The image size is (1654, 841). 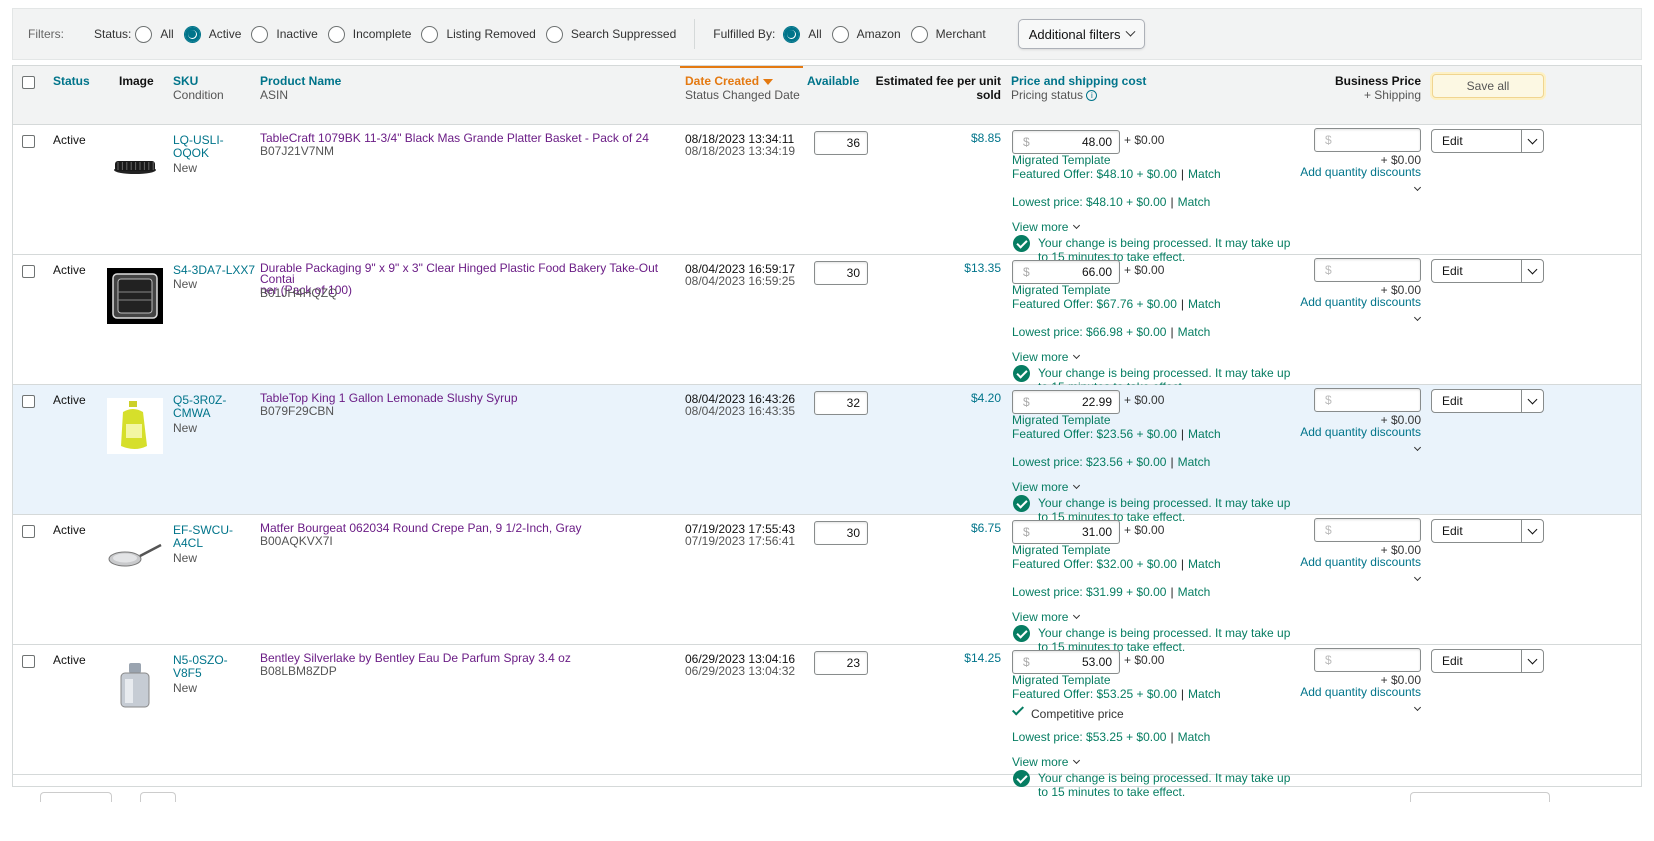 I want to click on status-radio-active: Active, so click(x=212, y=34).